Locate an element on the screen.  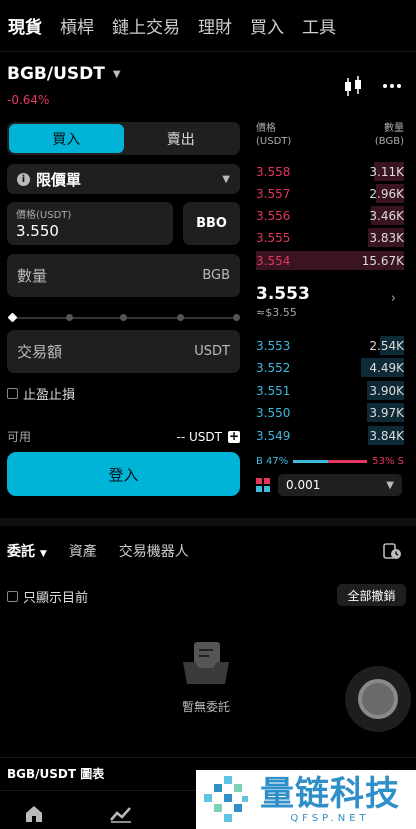
more-icon is located at coordinates (392, 86).